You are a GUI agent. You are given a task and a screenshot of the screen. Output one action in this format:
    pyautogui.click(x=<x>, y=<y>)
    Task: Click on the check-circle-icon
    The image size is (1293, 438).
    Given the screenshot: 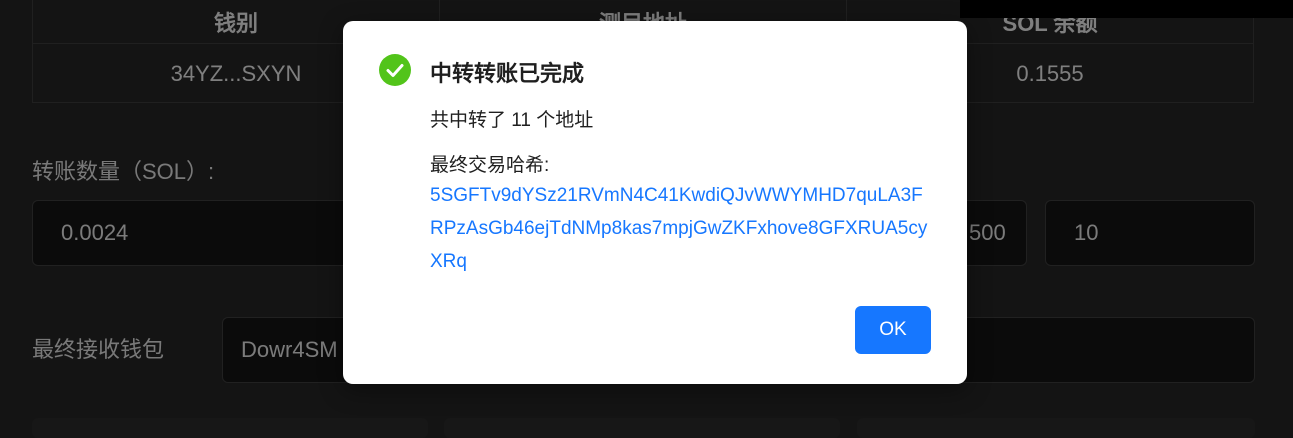 What is the action you would take?
    pyautogui.click(x=395, y=70)
    